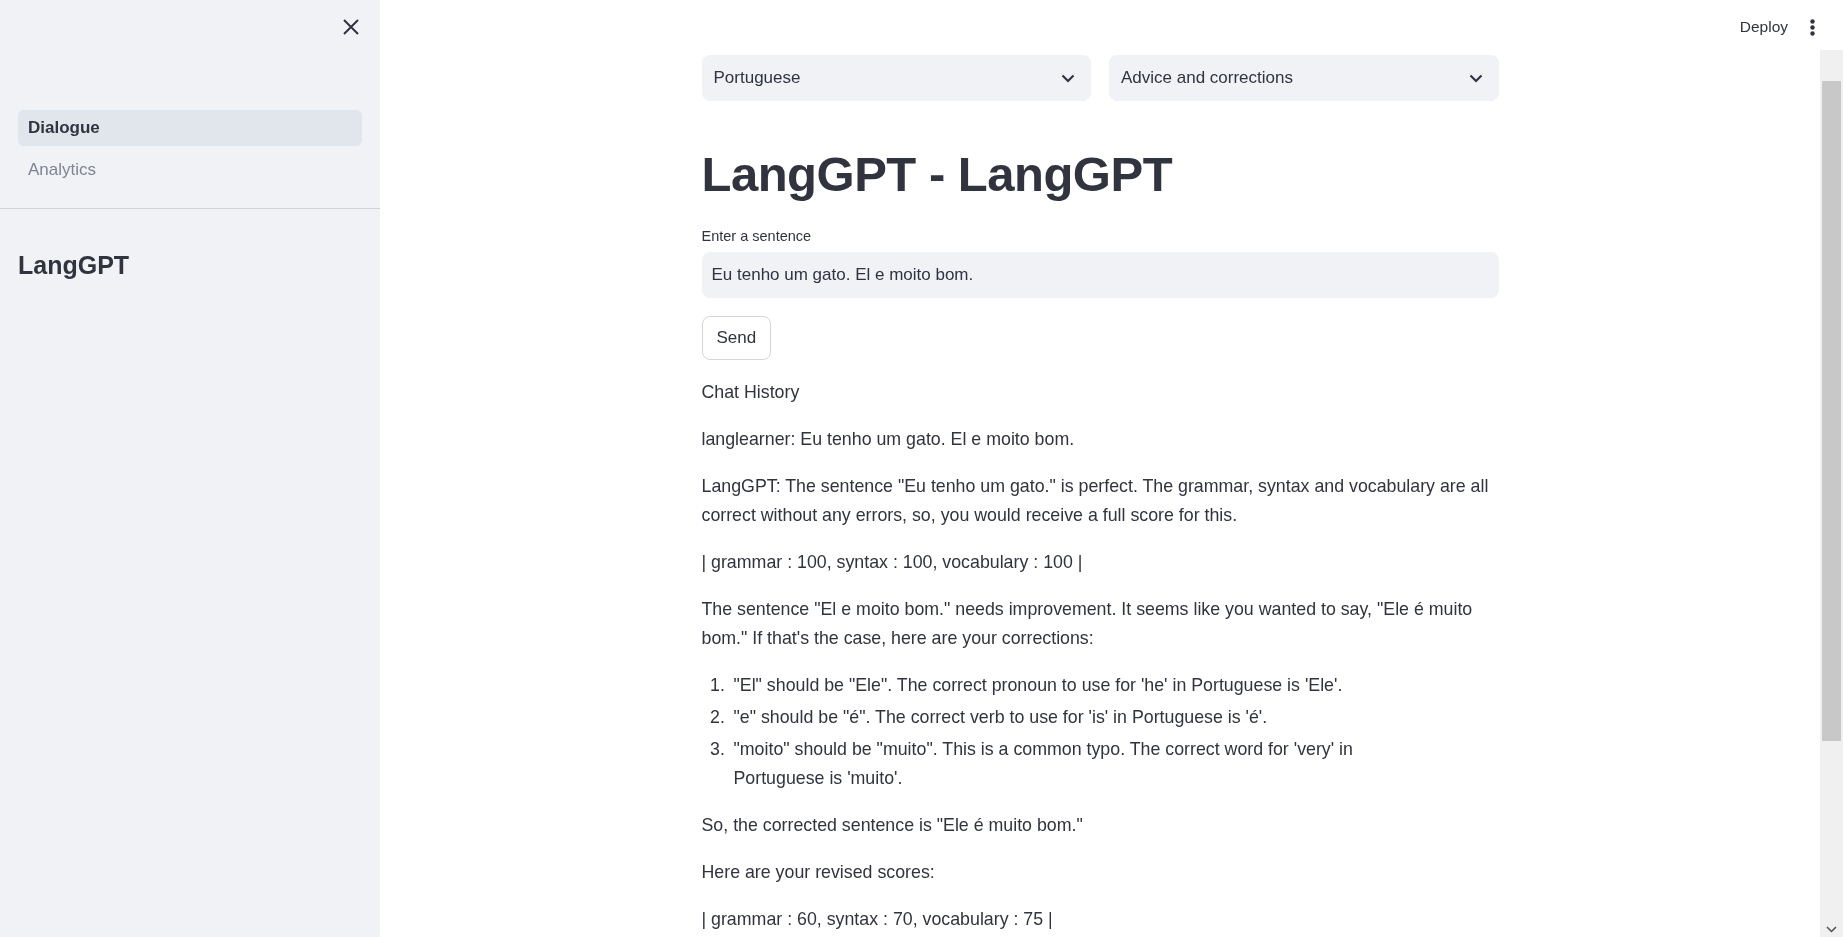 This screenshot has width=1843, height=937. Describe the element at coordinates (757, 235) in the screenshot. I see `input-label: Enter a sentence` at that location.